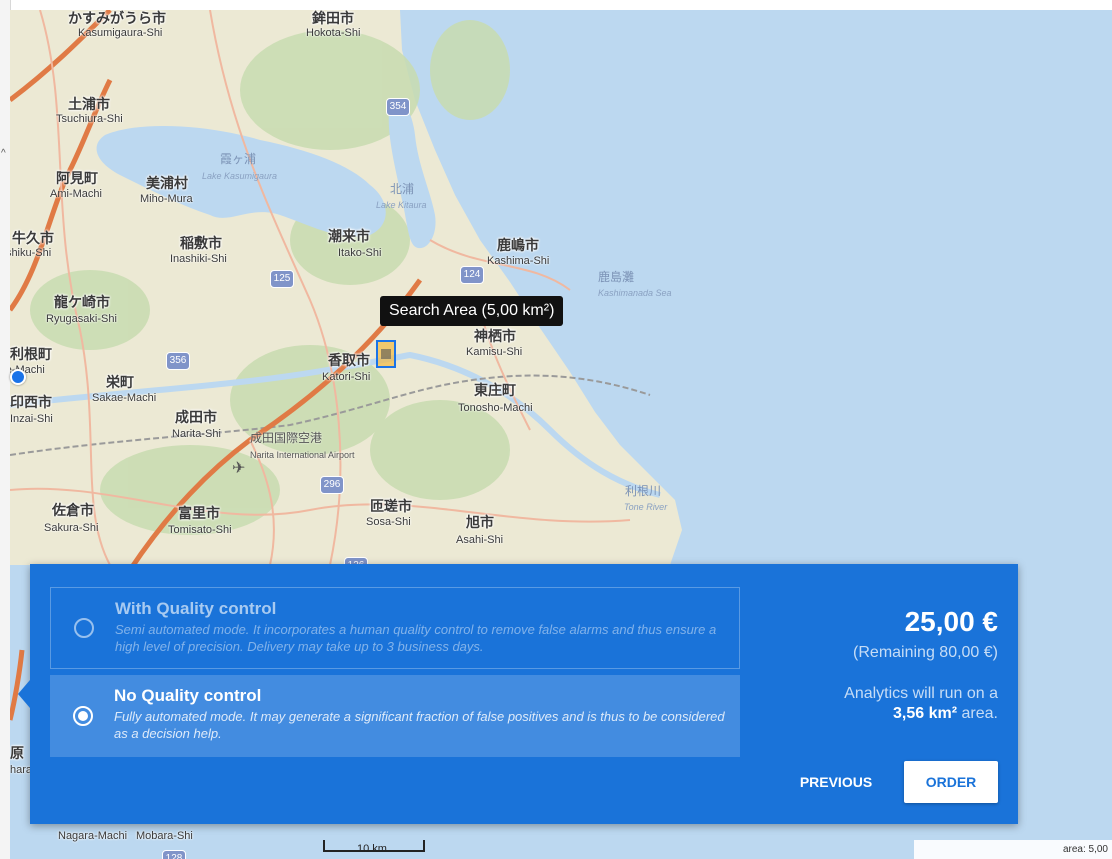 Image resolution: width=1112 pixels, height=859 pixels. Describe the element at coordinates (635, 293) in the screenshot. I see `sea-kashimanada-en: Kashimanada Sea` at that location.